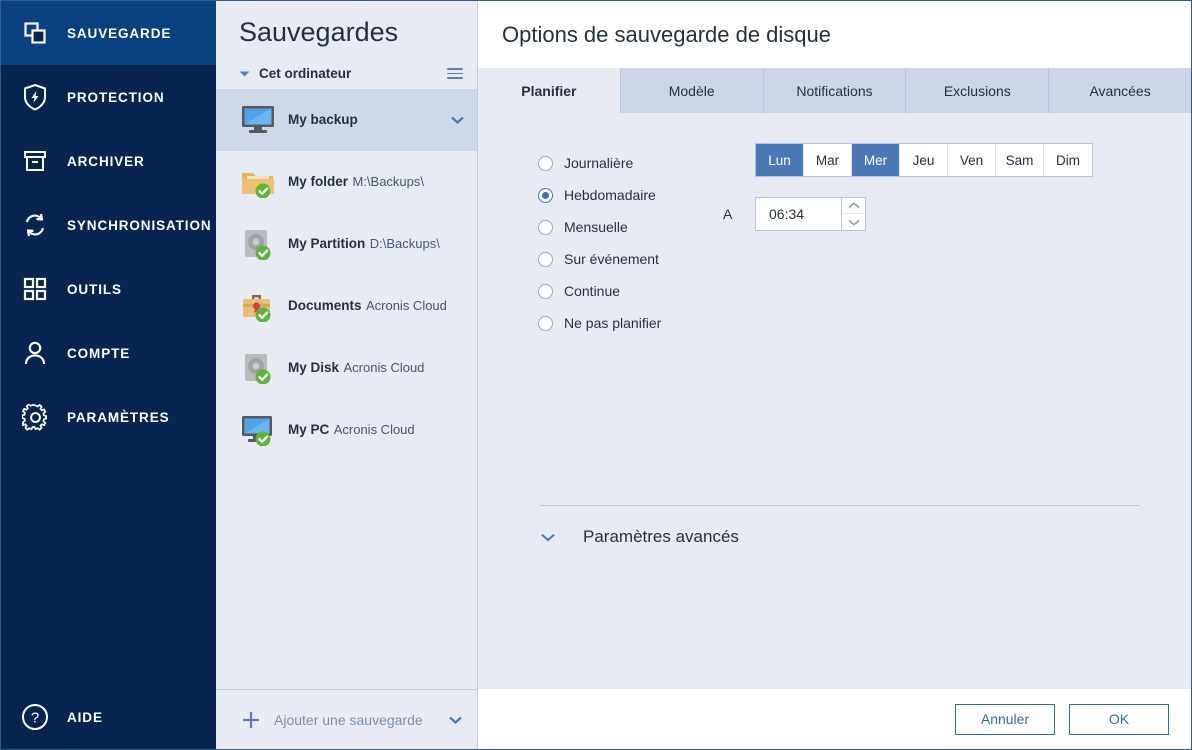 The image size is (1192, 750). Describe the element at coordinates (839, 505) in the screenshot. I see `section-divider` at that location.